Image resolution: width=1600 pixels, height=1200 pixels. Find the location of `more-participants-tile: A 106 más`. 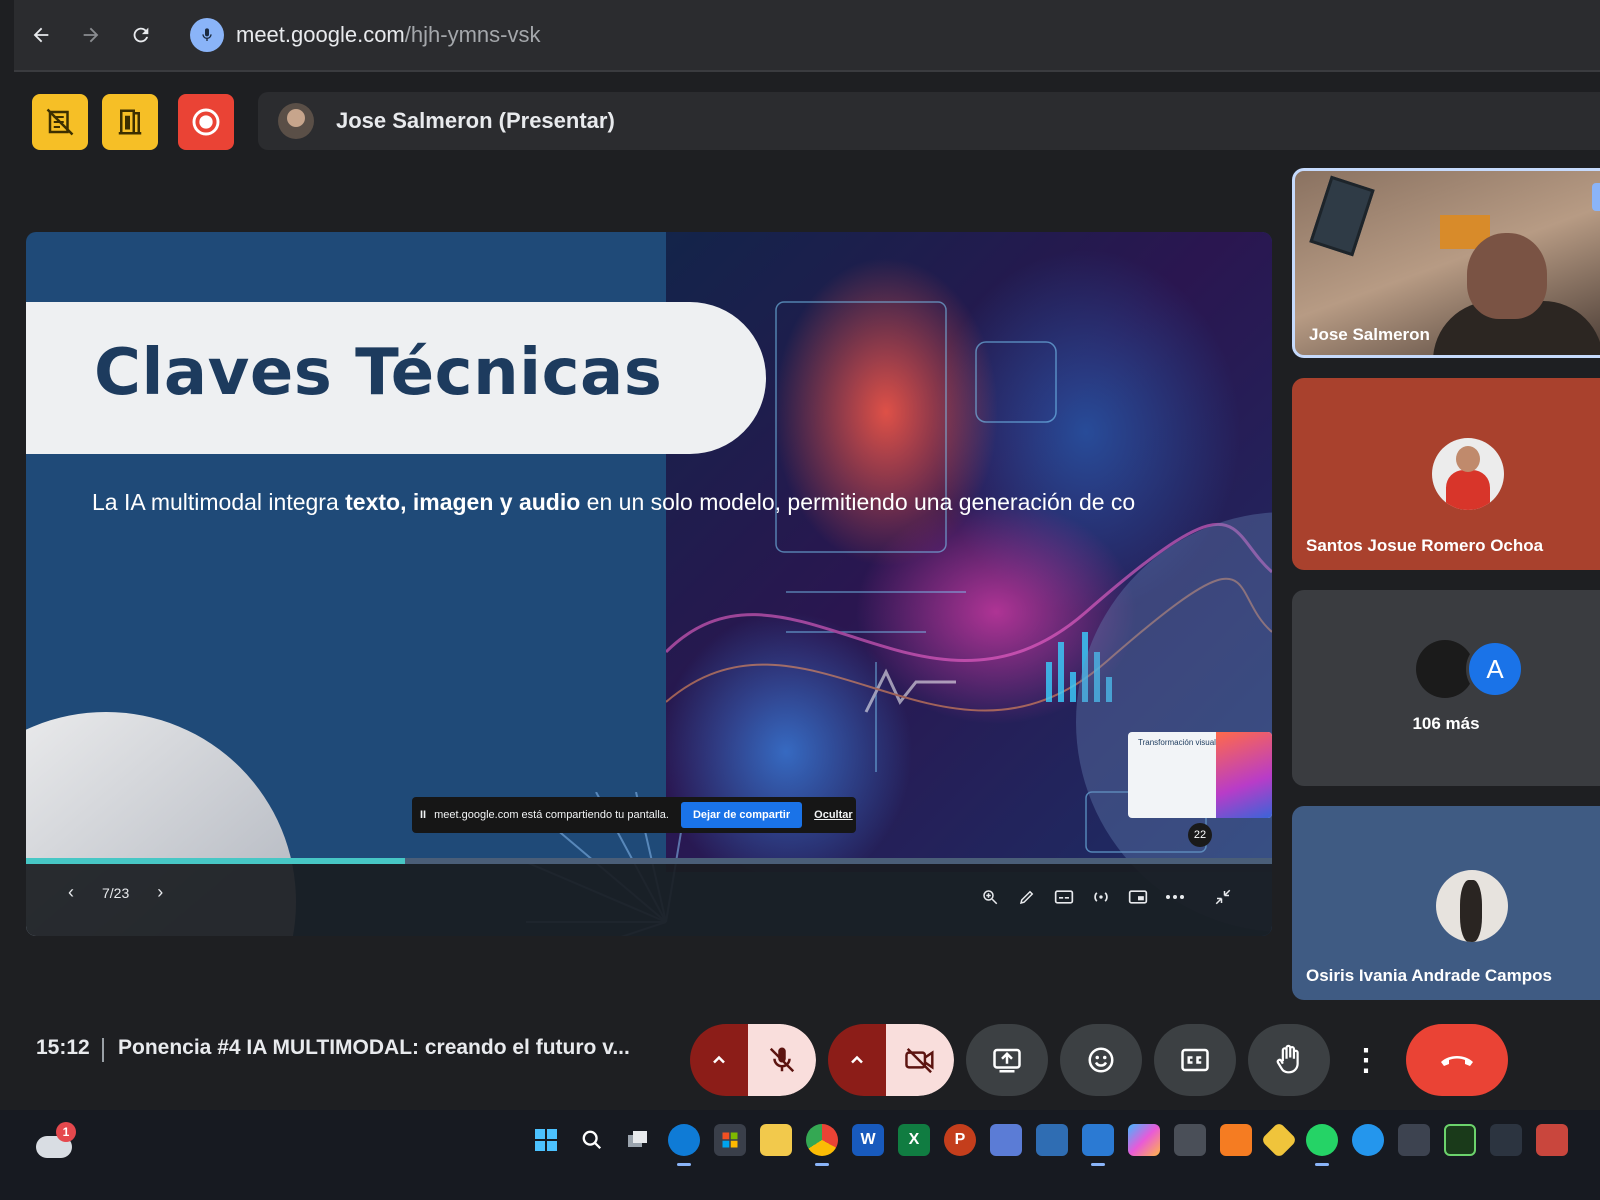

more-participants-tile: A 106 más is located at coordinates (1446, 688).